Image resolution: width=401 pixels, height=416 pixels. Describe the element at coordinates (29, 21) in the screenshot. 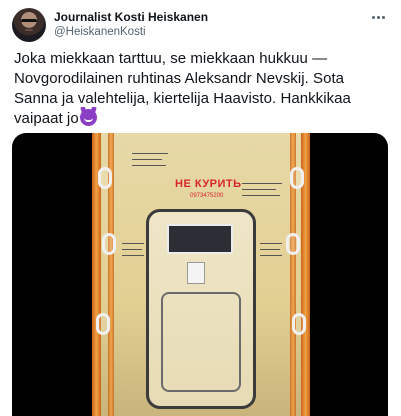

I see `avatar-glasses` at that location.